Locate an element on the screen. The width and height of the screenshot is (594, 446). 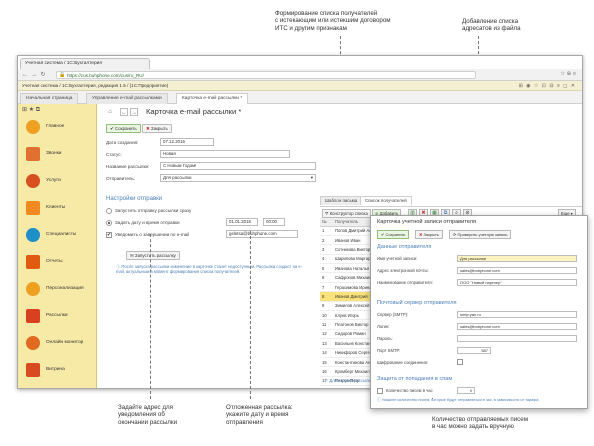
column-header: № is located at coordinates (327, 222).